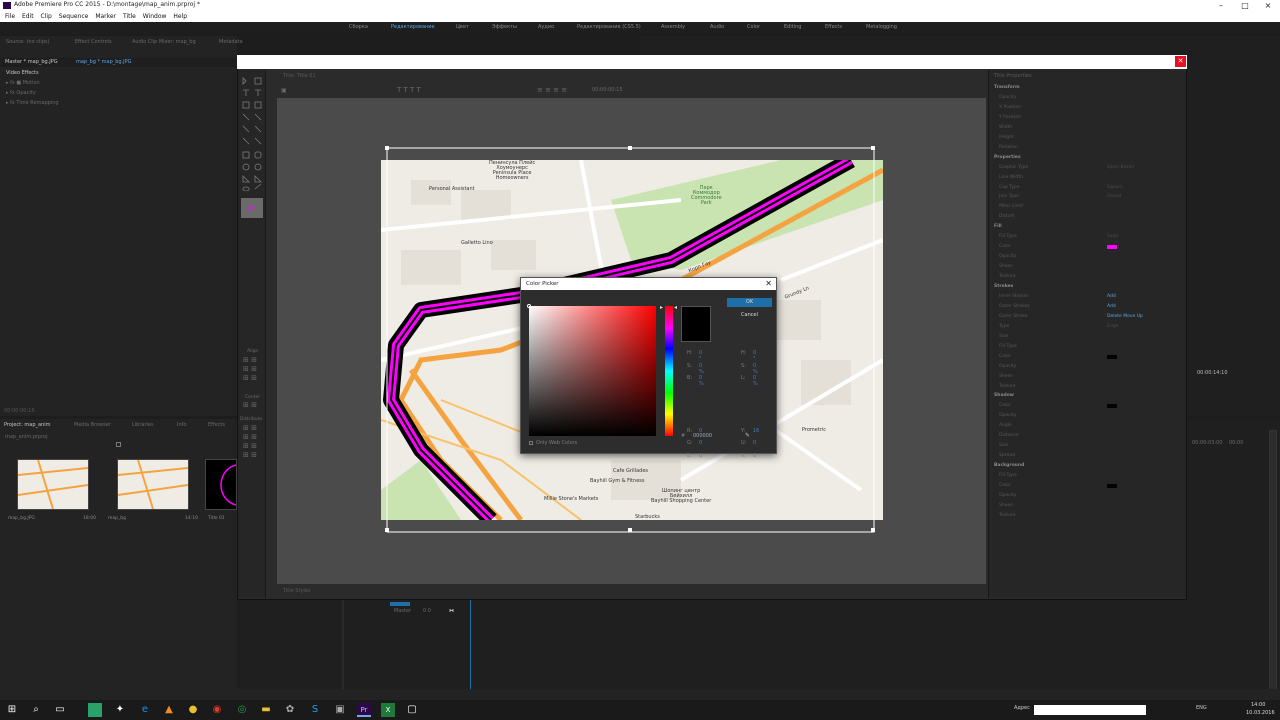 The width and height of the screenshot is (1280, 720). Describe the element at coordinates (531, 443) in the screenshot. I see `only-web-colors-checkbox` at that location.